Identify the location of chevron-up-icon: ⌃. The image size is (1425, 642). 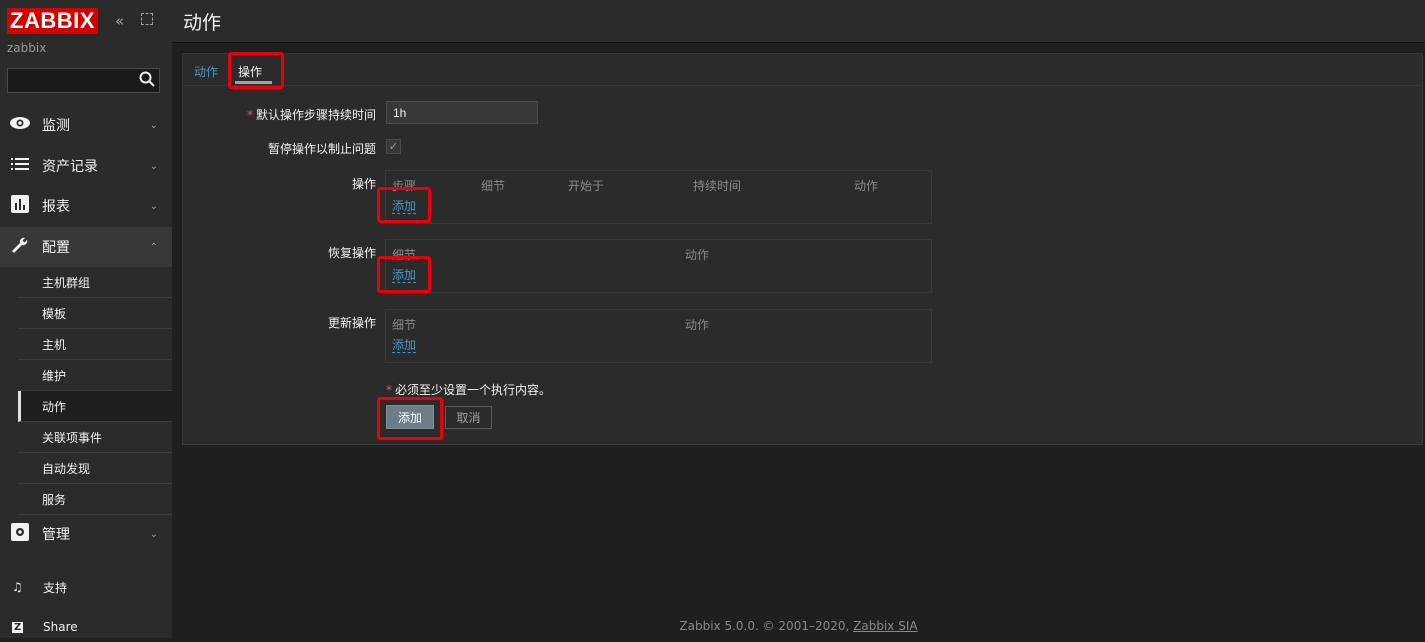
(153, 247).